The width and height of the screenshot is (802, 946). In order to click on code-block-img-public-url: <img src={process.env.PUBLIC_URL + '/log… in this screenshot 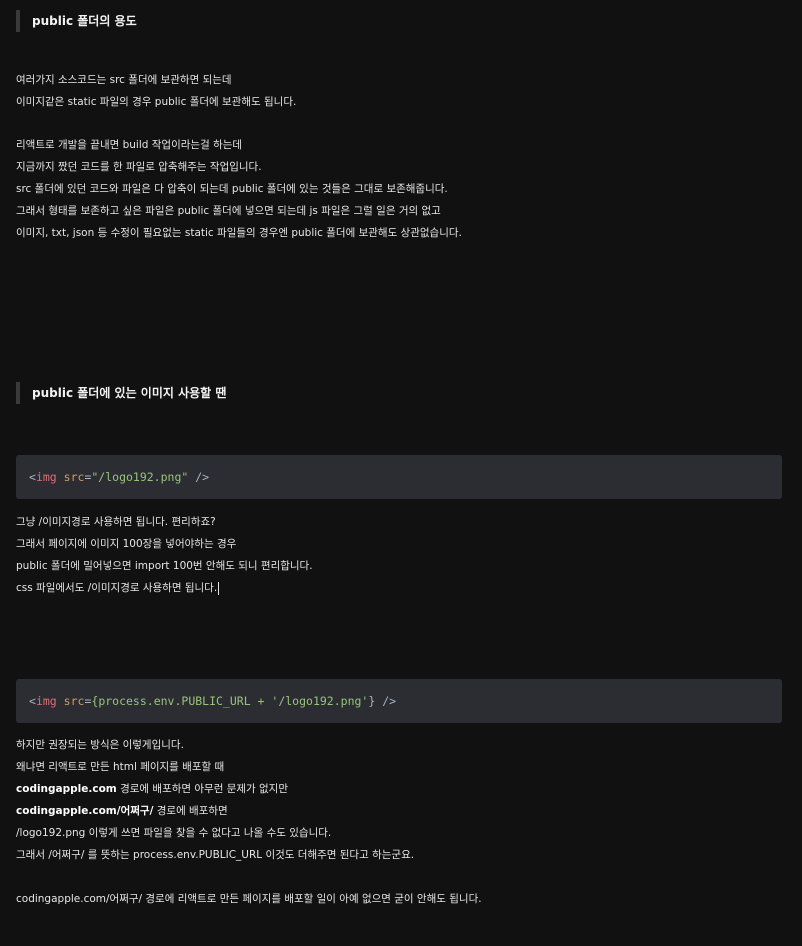, I will do `click(399, 701)`.